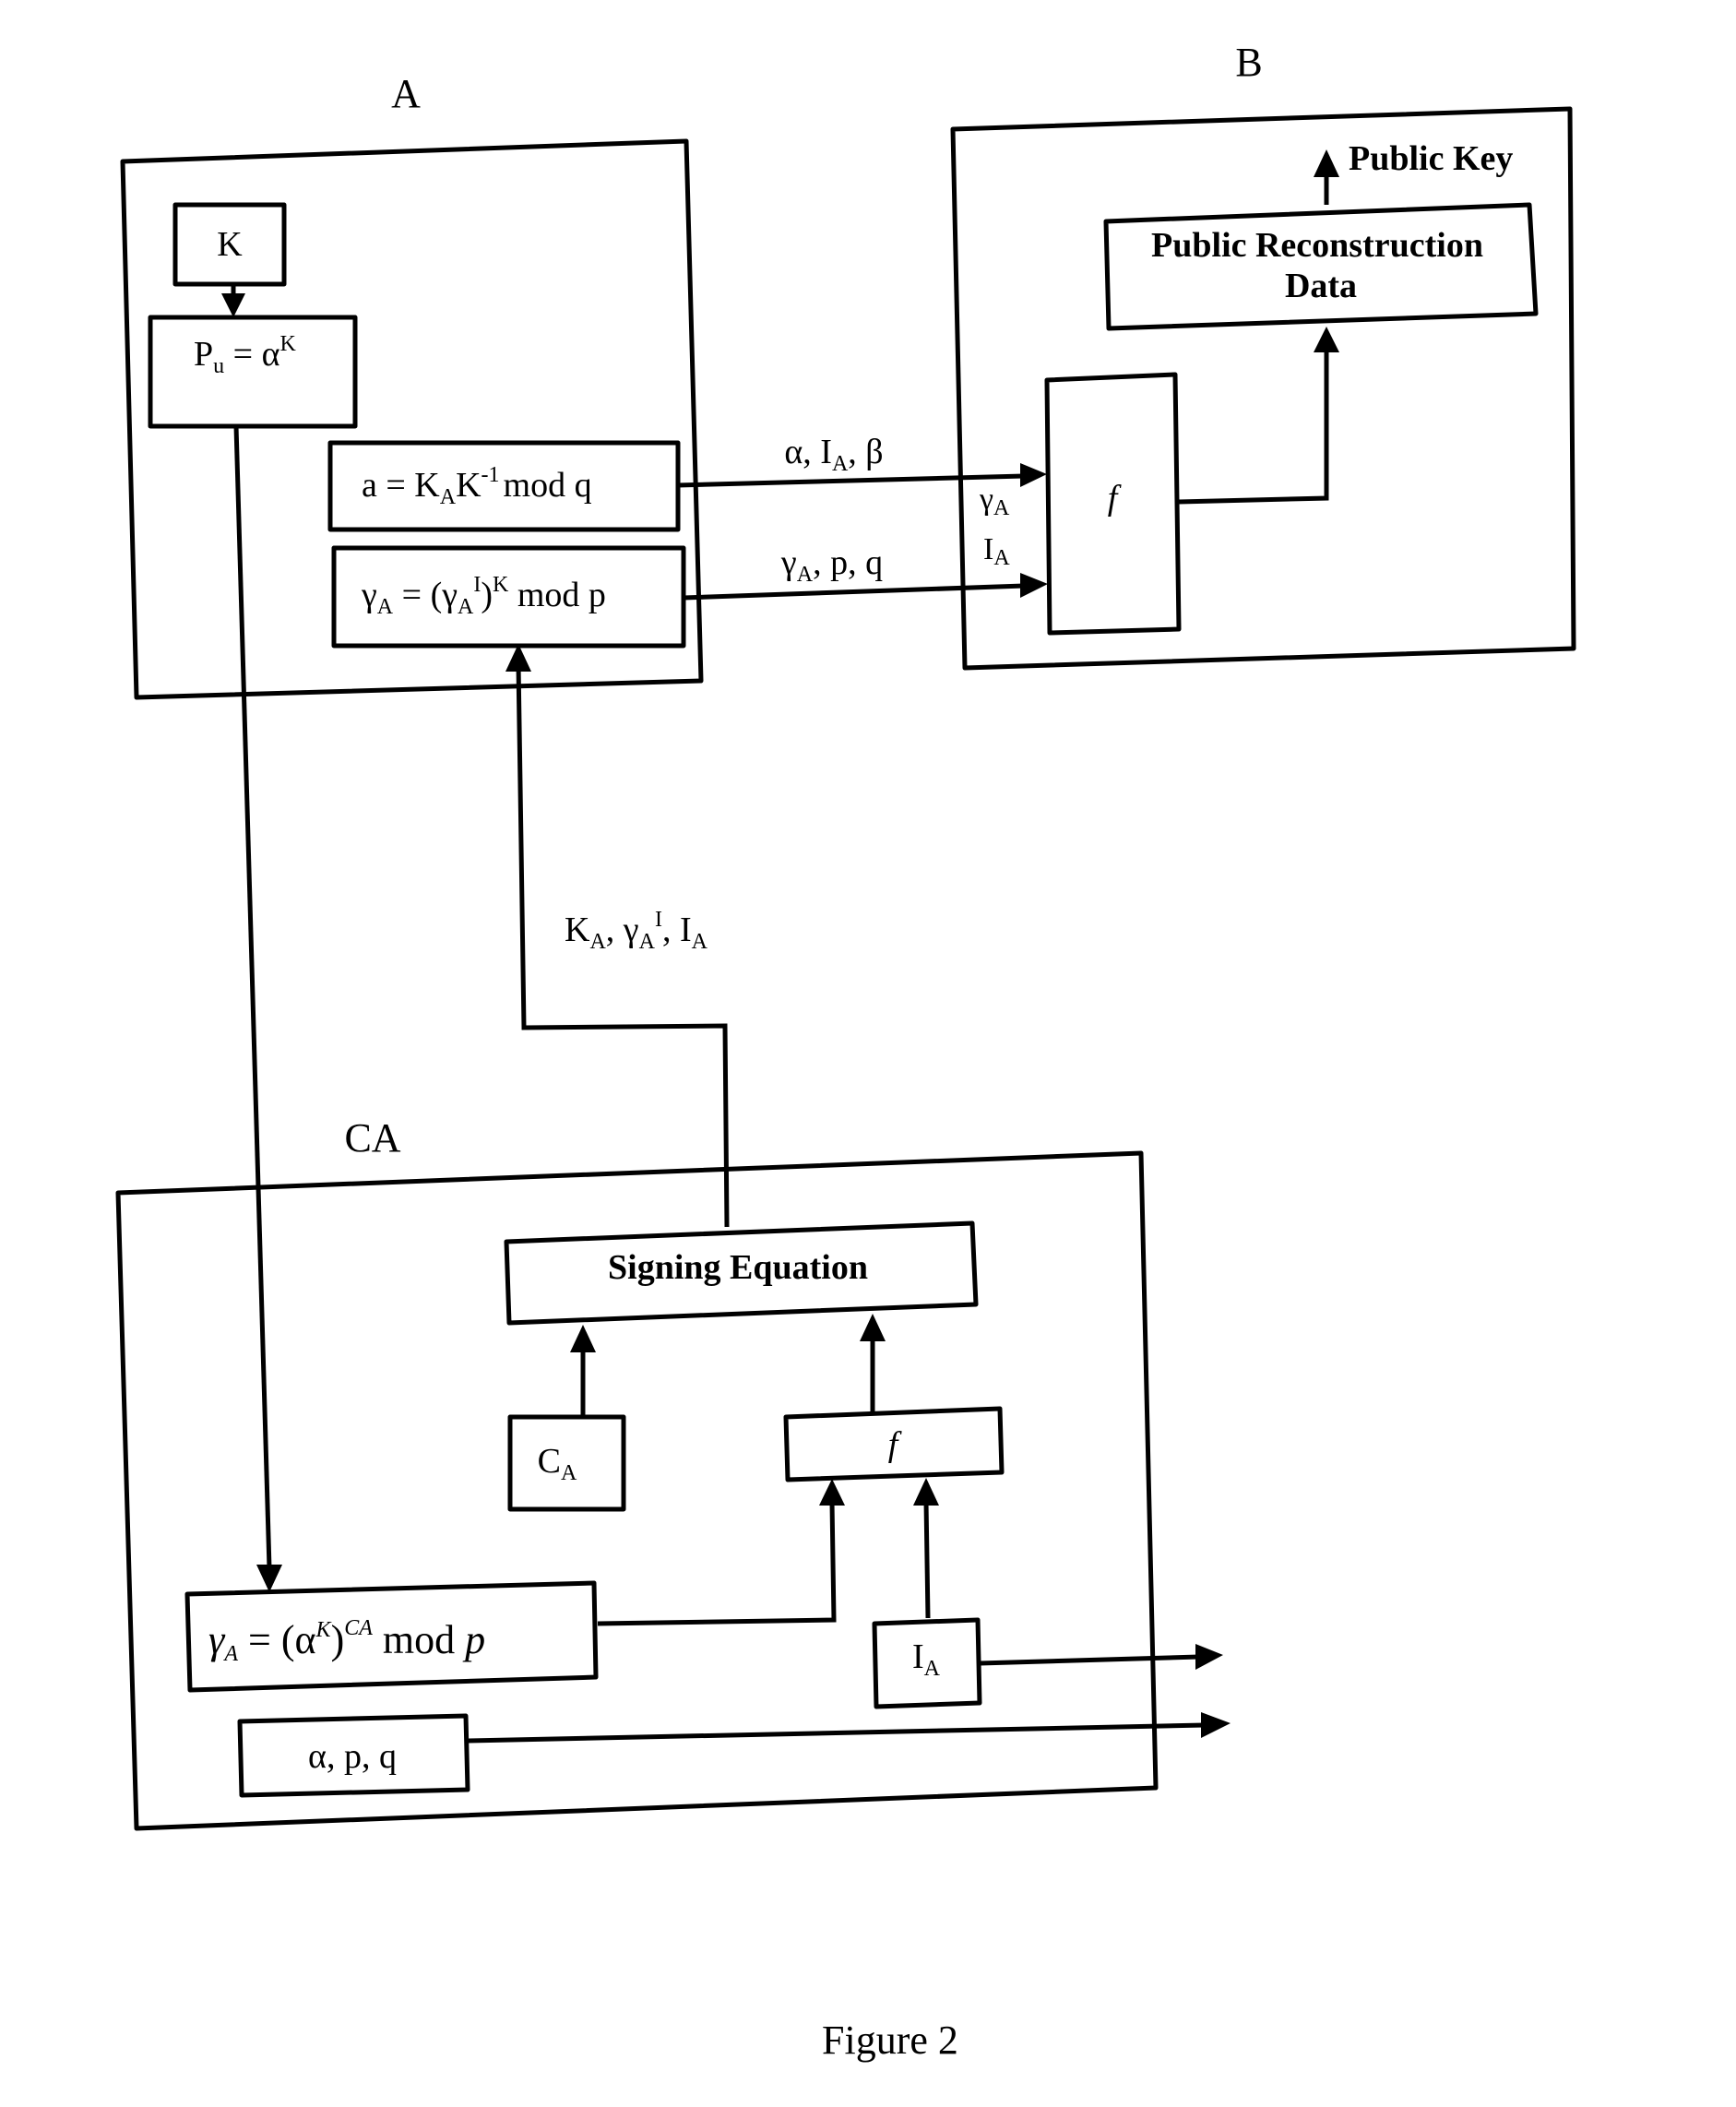  What do you see at coordinates (836, 1733) in the screenshot?
I see `params-output-line` at bounding box center [836, 1733].